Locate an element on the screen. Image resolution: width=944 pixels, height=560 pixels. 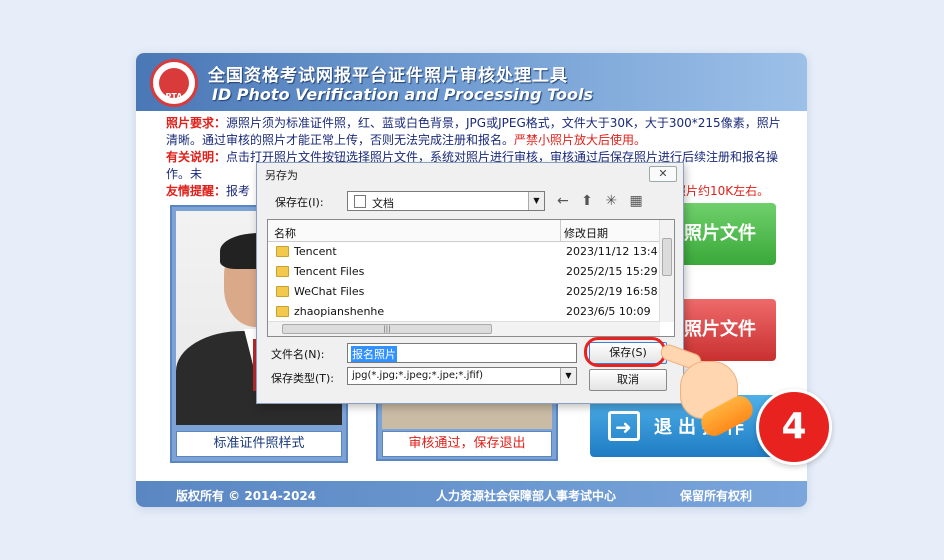
result-photo-frame: 审核通过，保存退出 is located at coordinates (467, 430).